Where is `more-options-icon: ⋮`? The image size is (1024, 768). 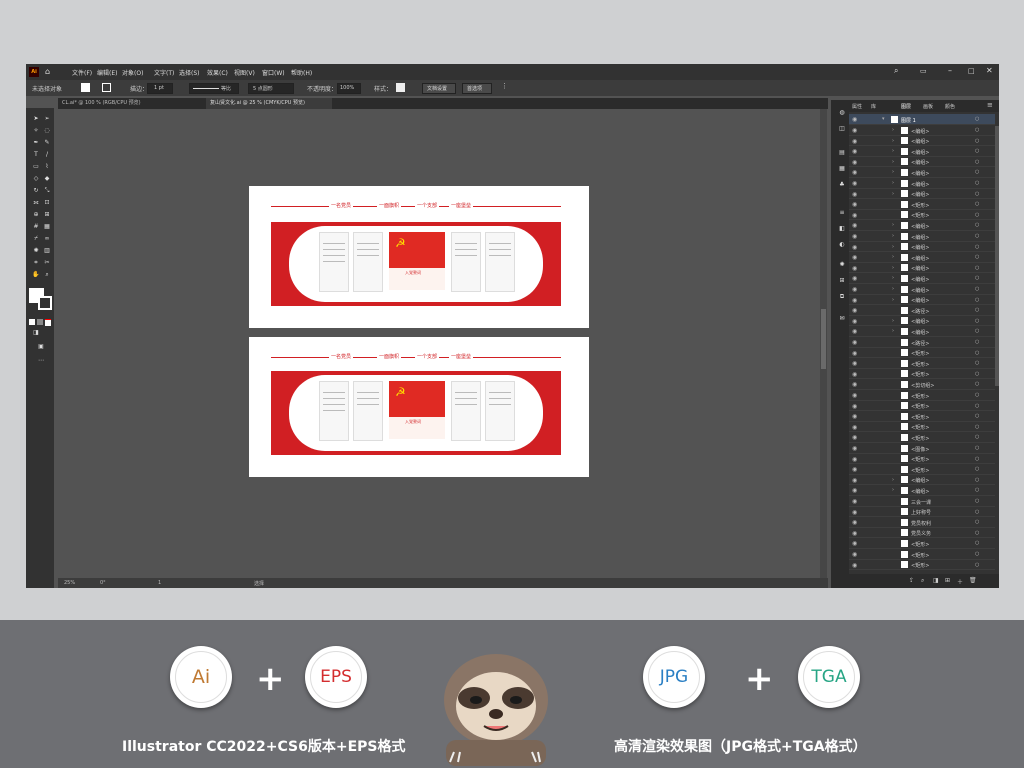
more-options-icon: ⋮ is located at coordinates (504, 86).